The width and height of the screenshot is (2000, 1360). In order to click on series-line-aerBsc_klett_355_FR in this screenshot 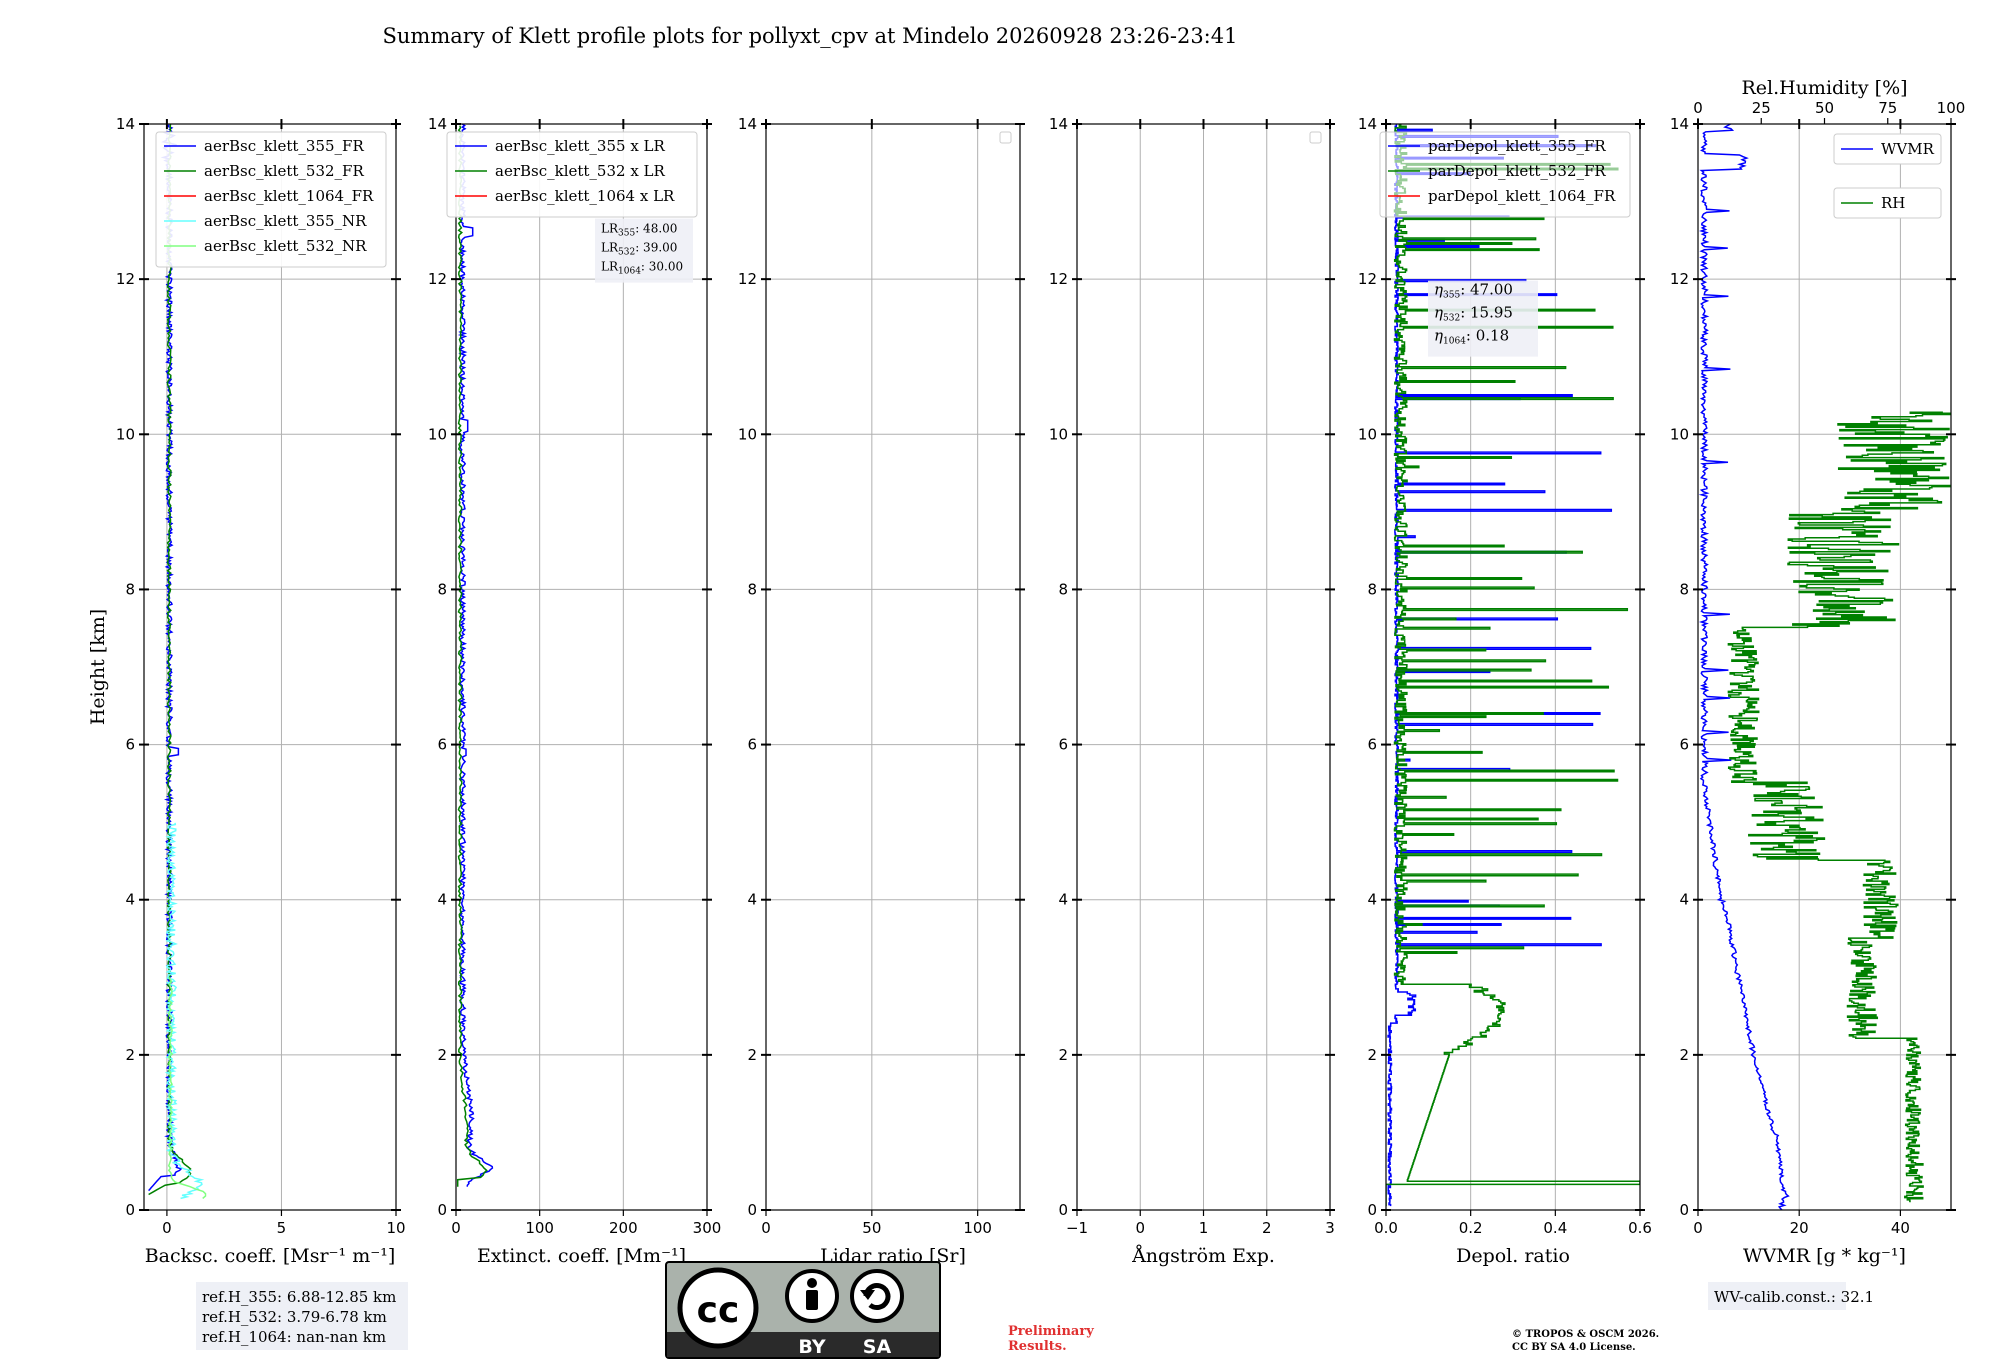, I will do `click(165, 658)`.